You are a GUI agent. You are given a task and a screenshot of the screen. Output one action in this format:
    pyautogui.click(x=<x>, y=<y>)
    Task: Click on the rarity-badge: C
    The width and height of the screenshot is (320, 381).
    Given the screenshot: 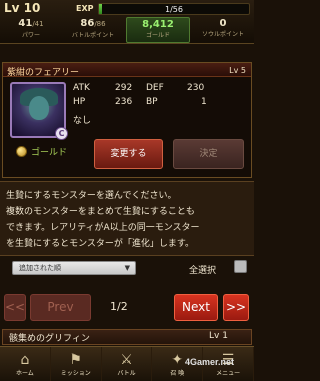 What is the action you would take?
    pyautogui.click(x=61, y=133)
    